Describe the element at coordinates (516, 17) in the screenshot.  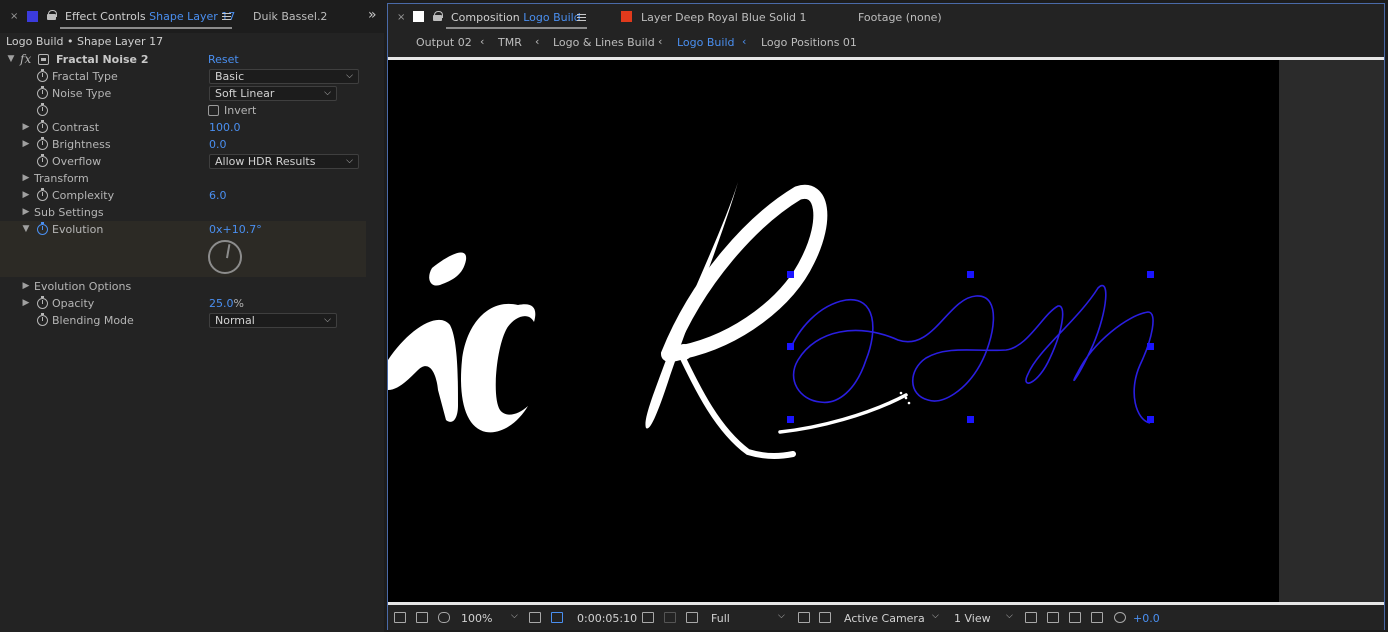
I see `tab-composition: Composition Logo Build` at that location.